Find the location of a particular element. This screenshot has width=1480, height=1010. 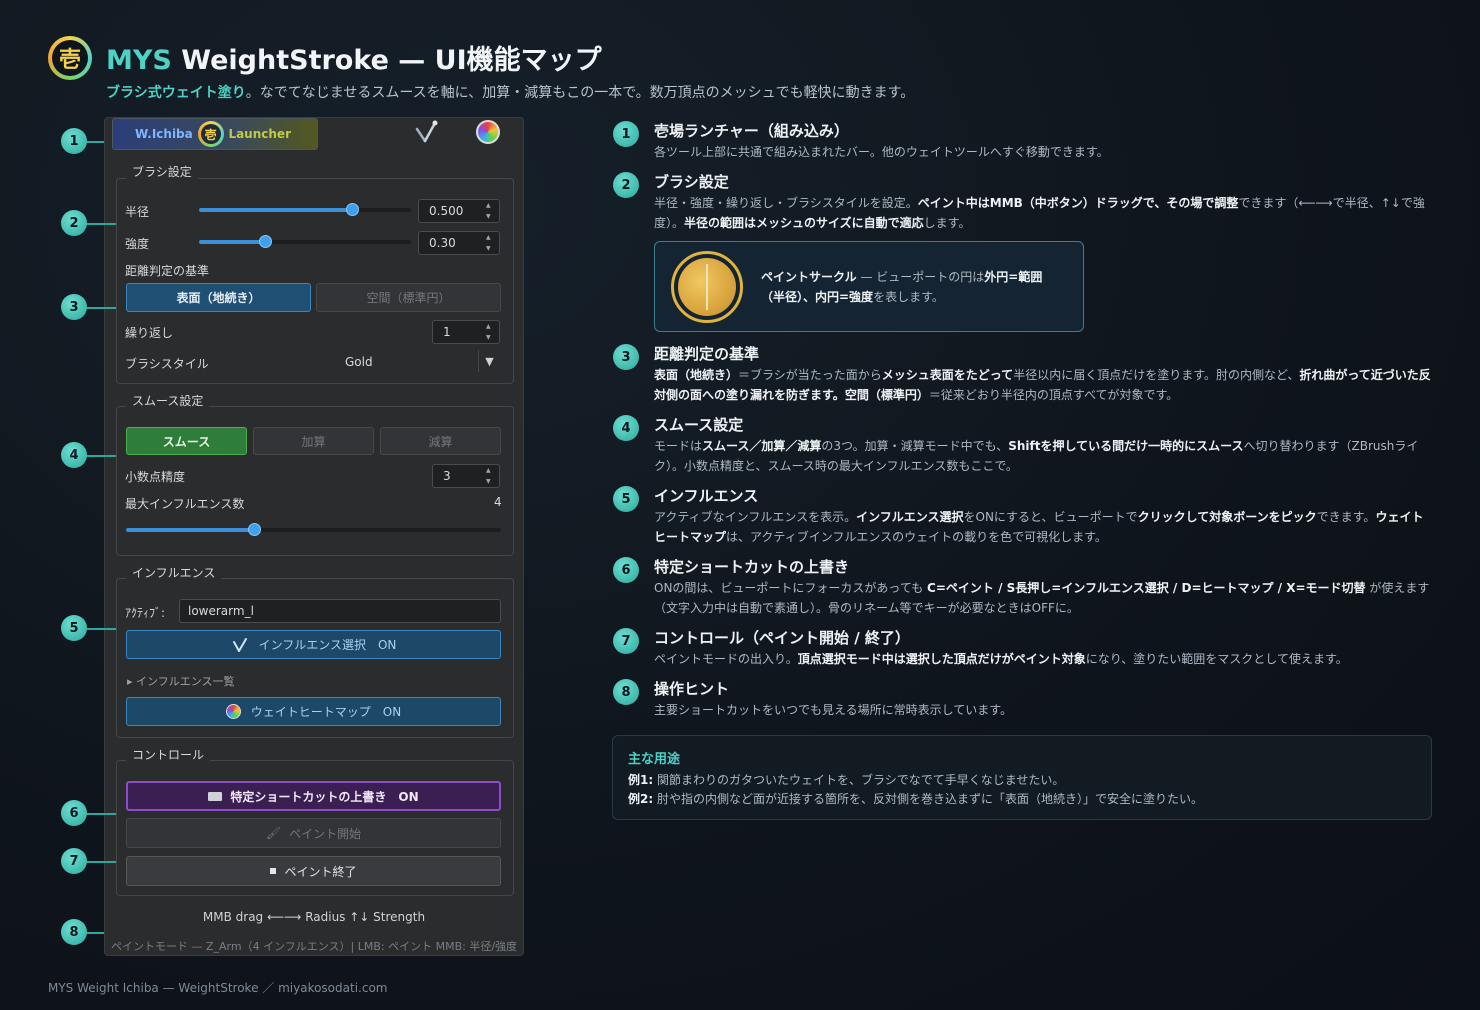

strength-slider is located at coordinates (305, 242).